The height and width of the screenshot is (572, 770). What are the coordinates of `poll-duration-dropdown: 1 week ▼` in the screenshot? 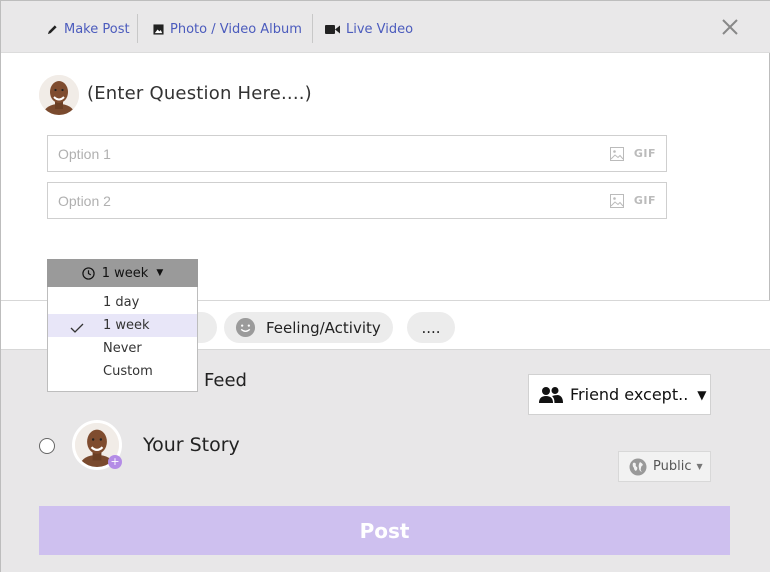 It's located at (122, 273).